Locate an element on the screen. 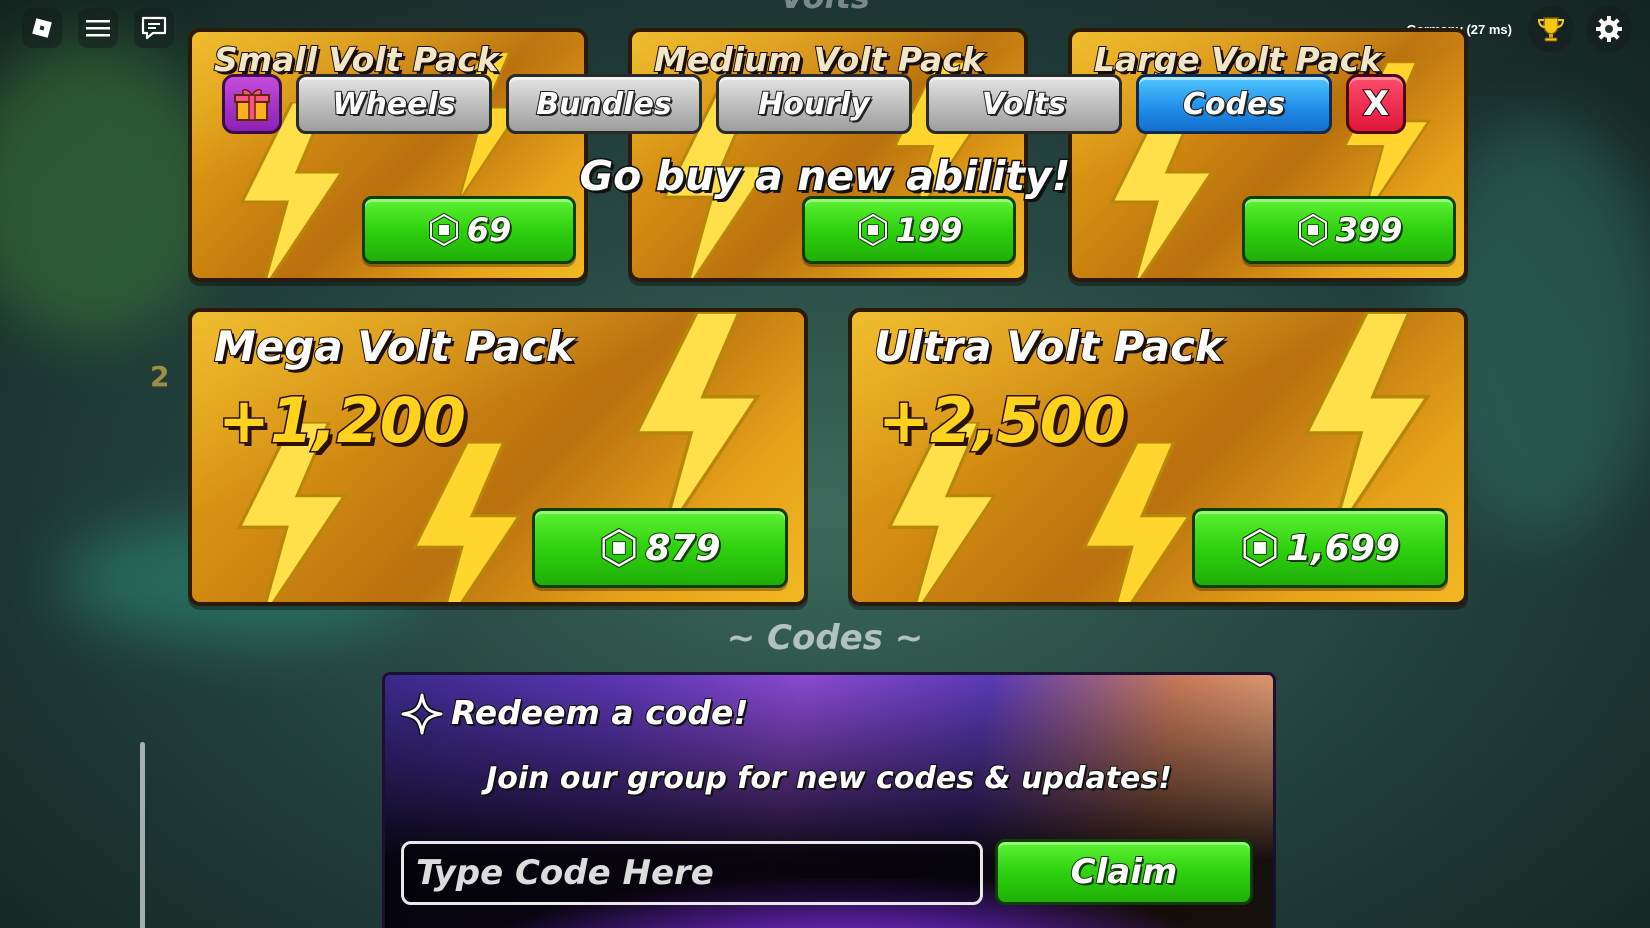 The height and width of the screenshot is (928, 1650). roblox-topbar-left is located at coordinates (98, 28).